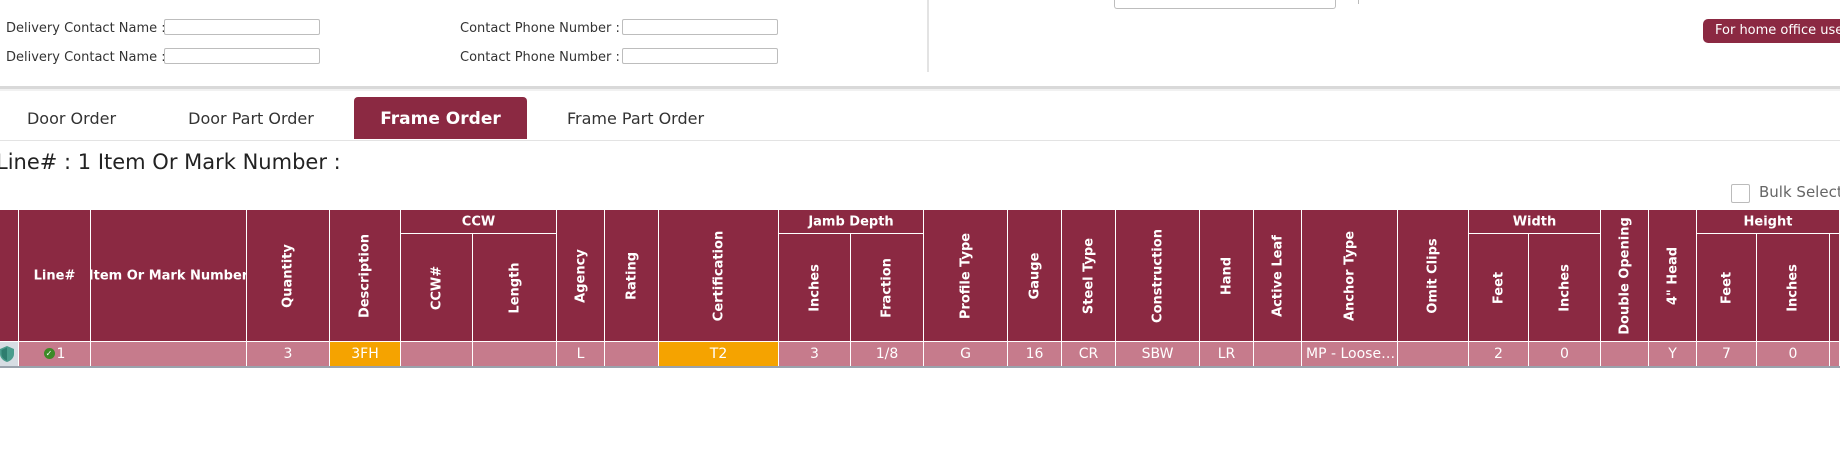 The image size is (1840, 462). What do you see at coordinates (632, 354) in the screenshot?
I see `cell-rating` at bounding box center [632, 354].